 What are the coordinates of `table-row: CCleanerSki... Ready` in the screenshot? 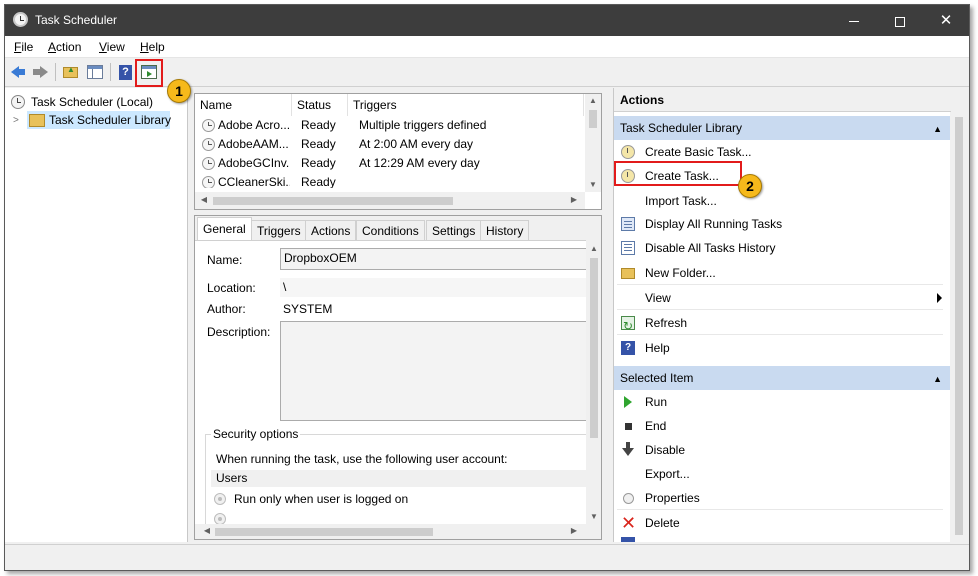 It's located at (390, 180).